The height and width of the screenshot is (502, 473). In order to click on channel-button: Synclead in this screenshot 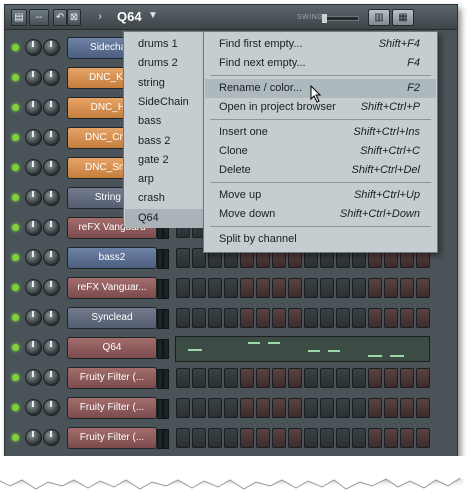, I will do `click(112, 318)`.